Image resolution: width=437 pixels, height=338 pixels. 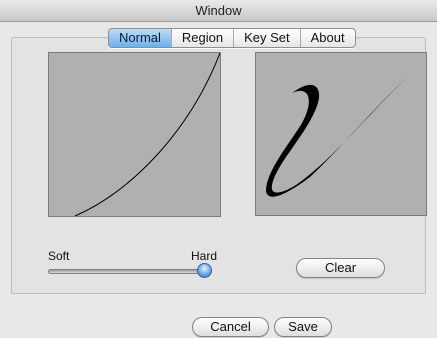 What do you see at coordinates (140, 38) in the screenshot?
I see `tab-normal: Normal` at bounding box center [140, 38].